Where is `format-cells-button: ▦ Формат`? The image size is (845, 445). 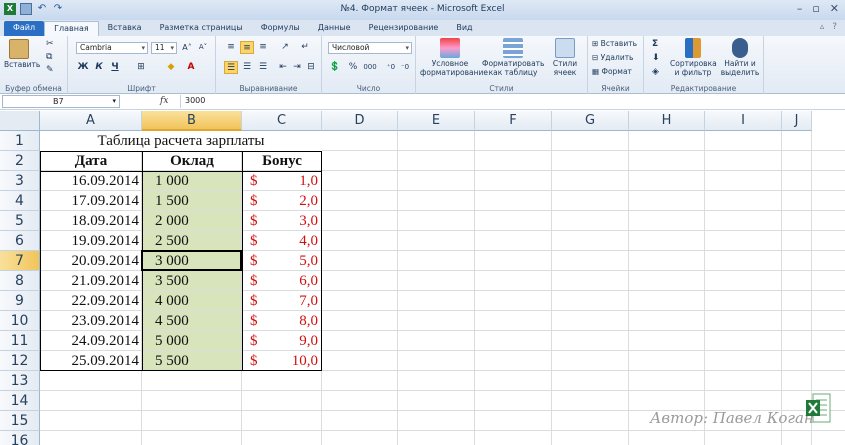
format-cells-button: ▦ Формат is located at coordinates (612, 71).